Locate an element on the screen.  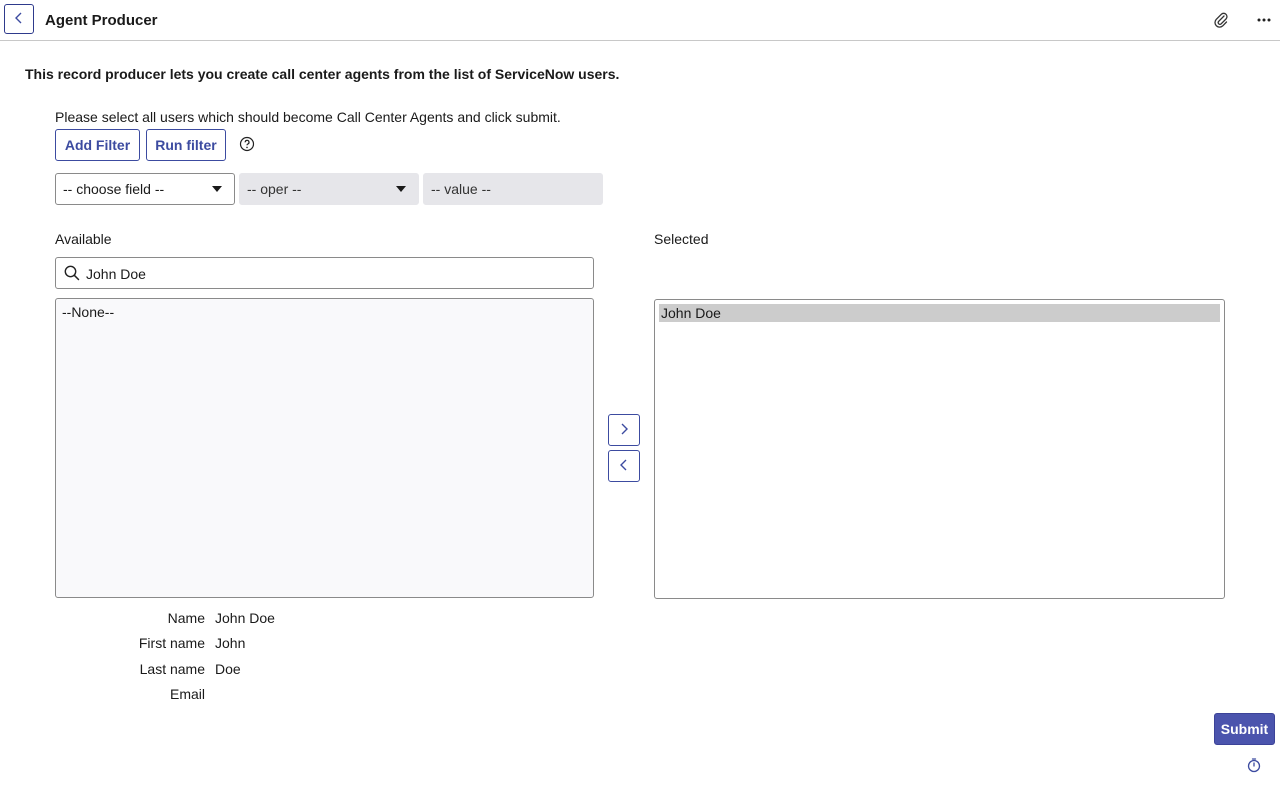
value-field: -- value -- is located at coordinates (513, 189).